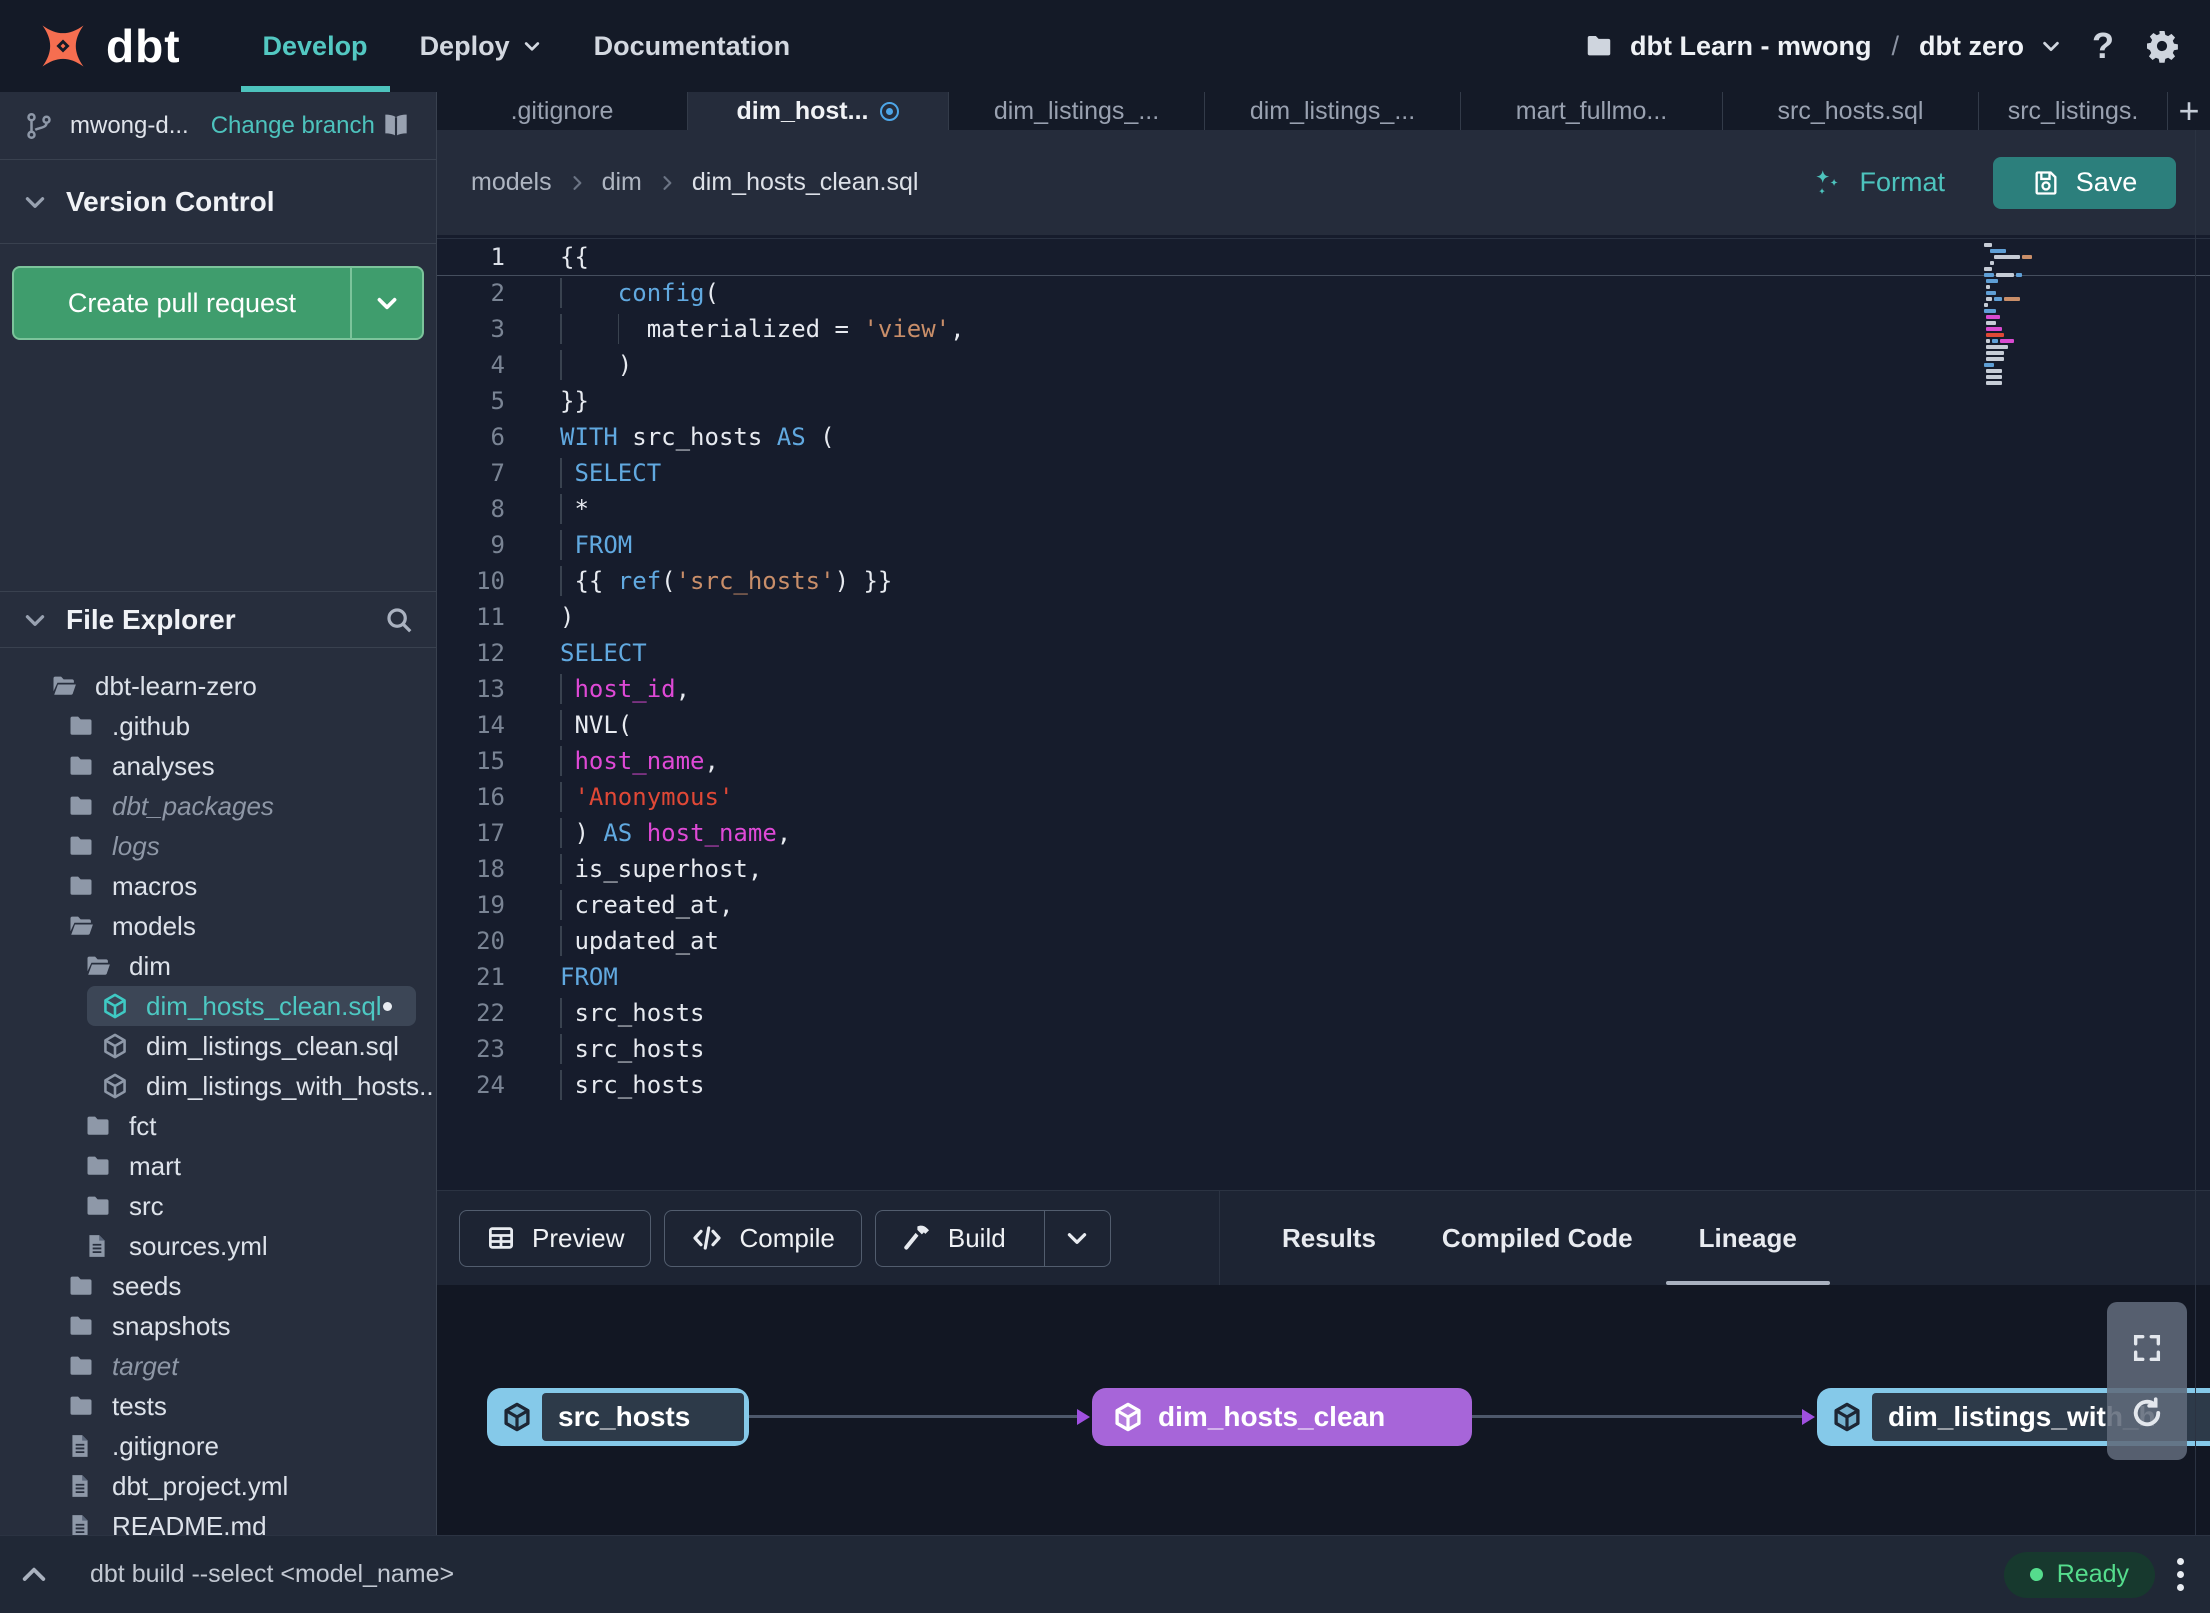 This screenshot has width=2210, height=1613. I want to click on kebab-menu-icon, so click(2180, 1574).